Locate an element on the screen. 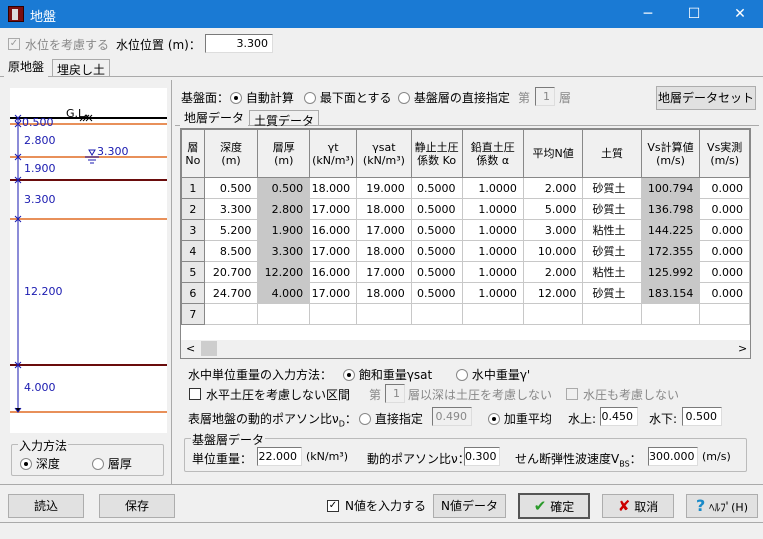 Image resolution: width=763 pixels, height=539 pixels. base-bottom-radio: 最下面とする is located at coordinates (347, 97).